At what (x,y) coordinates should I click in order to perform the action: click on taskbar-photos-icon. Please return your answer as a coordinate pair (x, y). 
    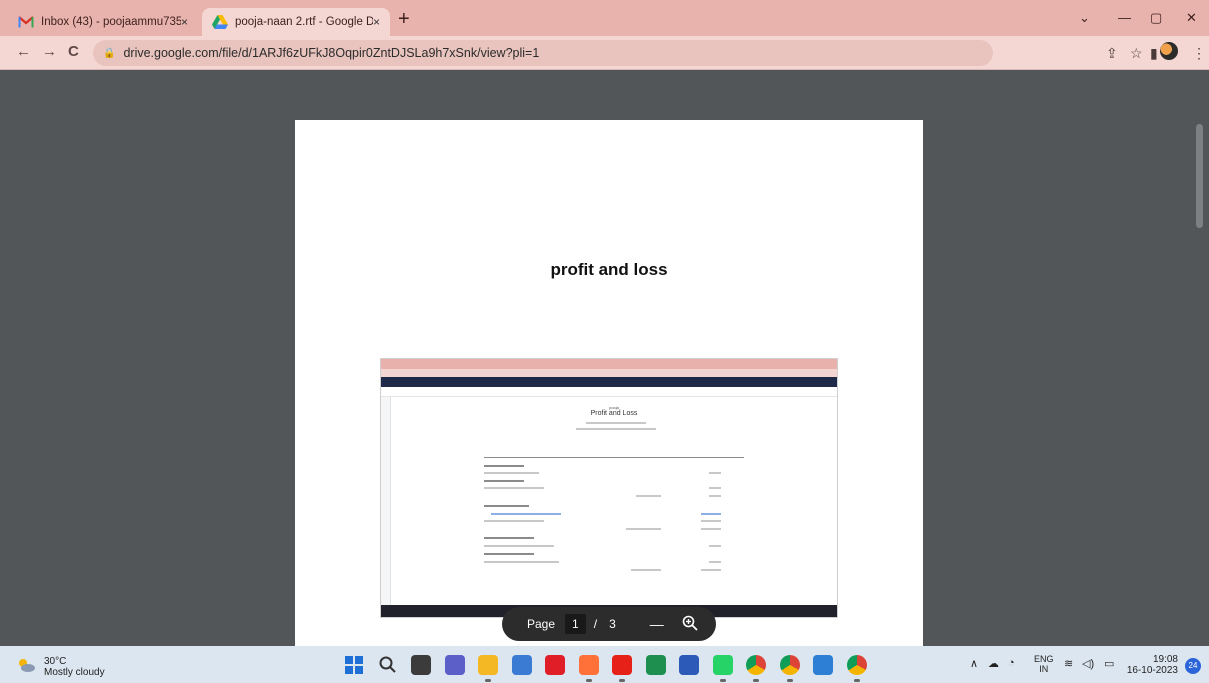
    Looking at the image, I should click on (823, 665).